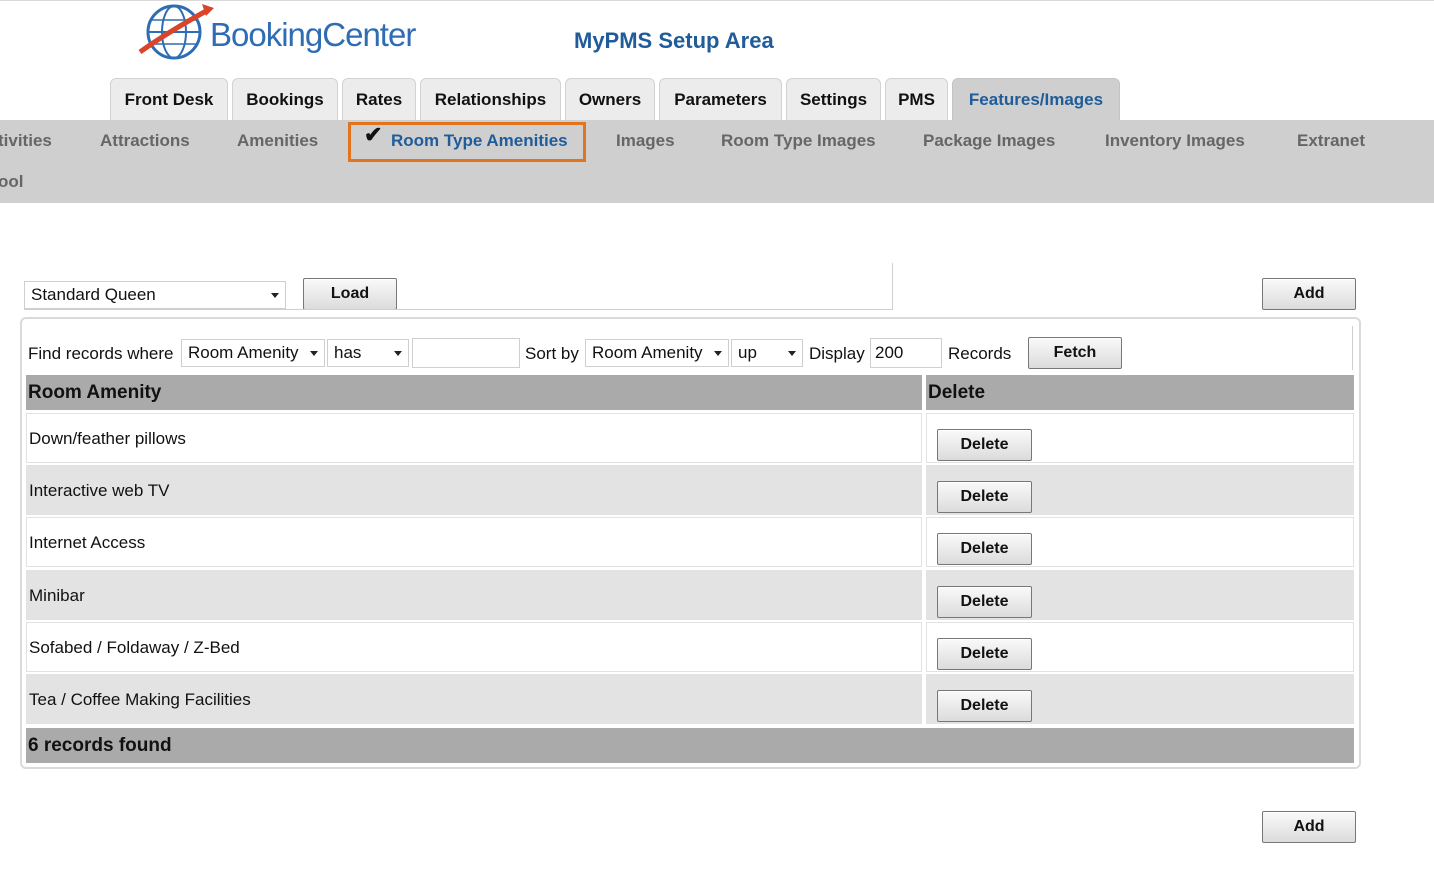 This screenshot has height=870, width=1434. Describe the element at coordinates (243, 352) in the screenshot. I see `filter-field-value: Room Amenity` at that location.